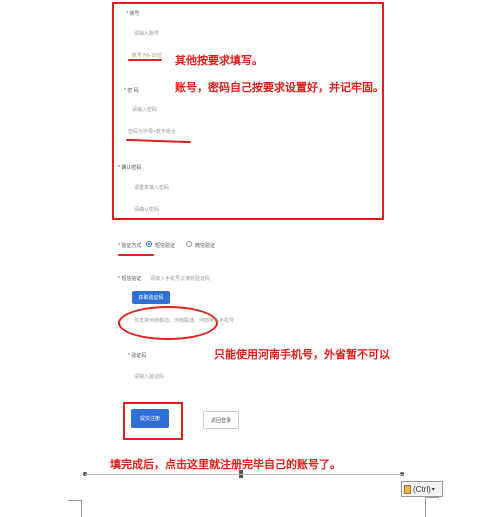 The height and width of the screenshot is (517, 500). Describe the element at coordinates (302, 354) in the screenshot. I see `annotation-phone-text: 只能使用河南手机号，外省暂不可以` at that location.